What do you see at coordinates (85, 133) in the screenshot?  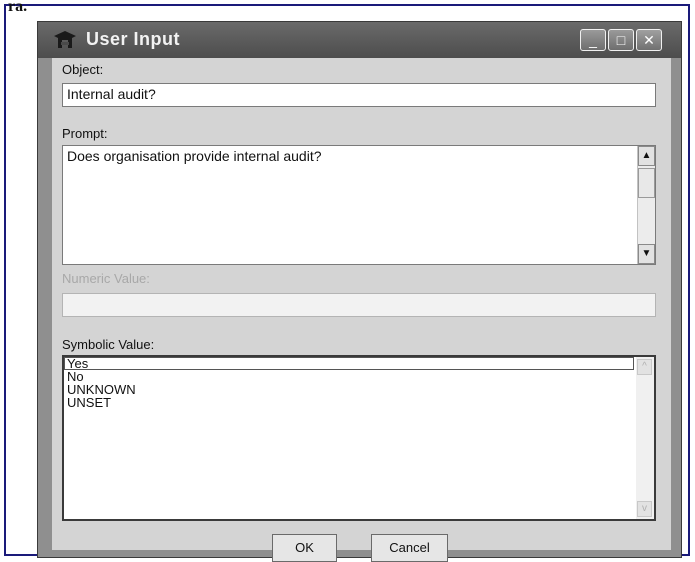 I see `prompt-label: Prompt:` at bounding box center [85, 133].